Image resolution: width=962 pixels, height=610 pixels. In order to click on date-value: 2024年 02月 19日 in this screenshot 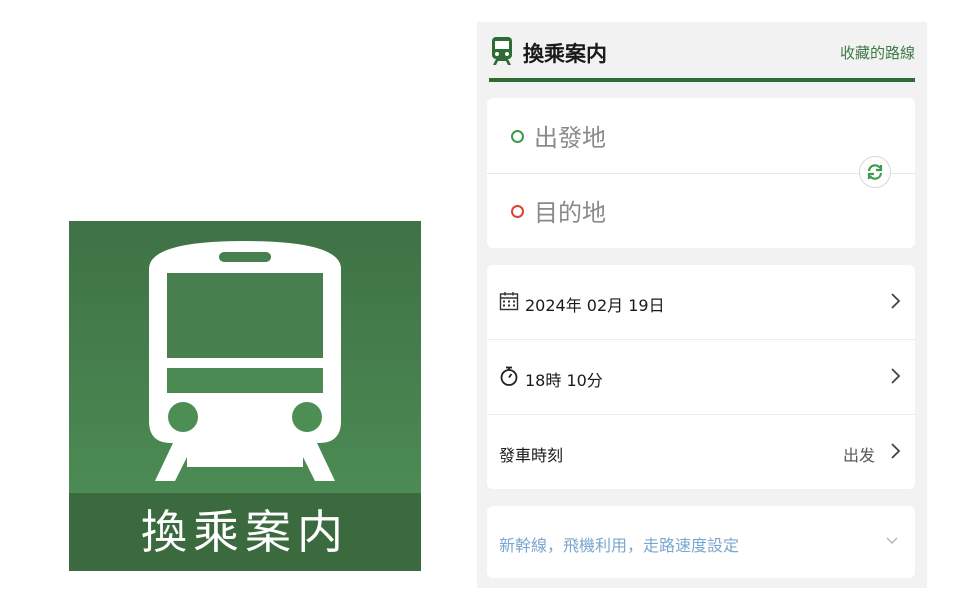, I will do `click(595, 305)`.